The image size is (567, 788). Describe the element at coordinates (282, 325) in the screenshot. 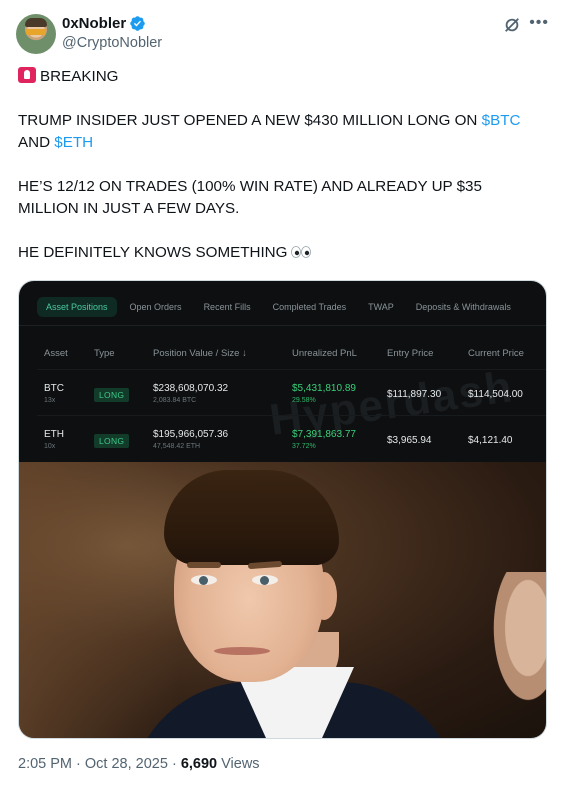

I see `tab-divider` at that location.